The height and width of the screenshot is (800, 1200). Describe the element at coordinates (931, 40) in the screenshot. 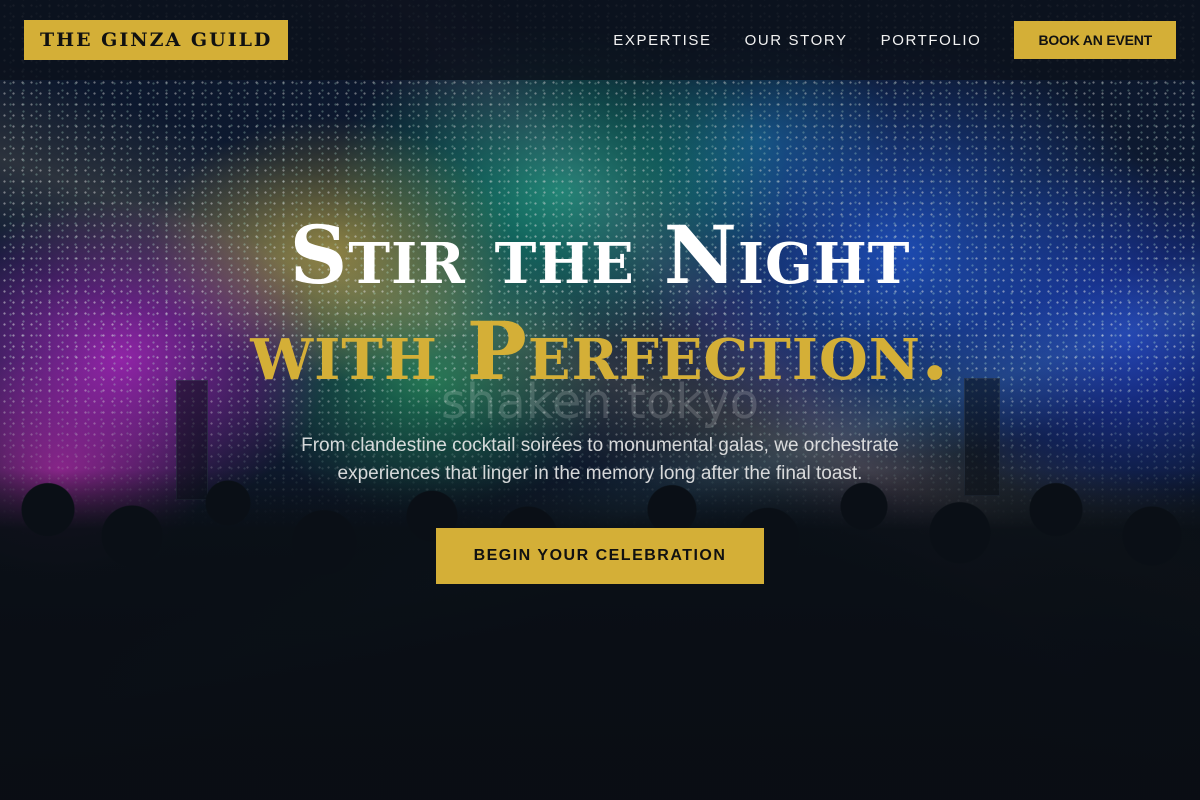

I see `nav-link-portfolio: PORTFOLIO` at that location.